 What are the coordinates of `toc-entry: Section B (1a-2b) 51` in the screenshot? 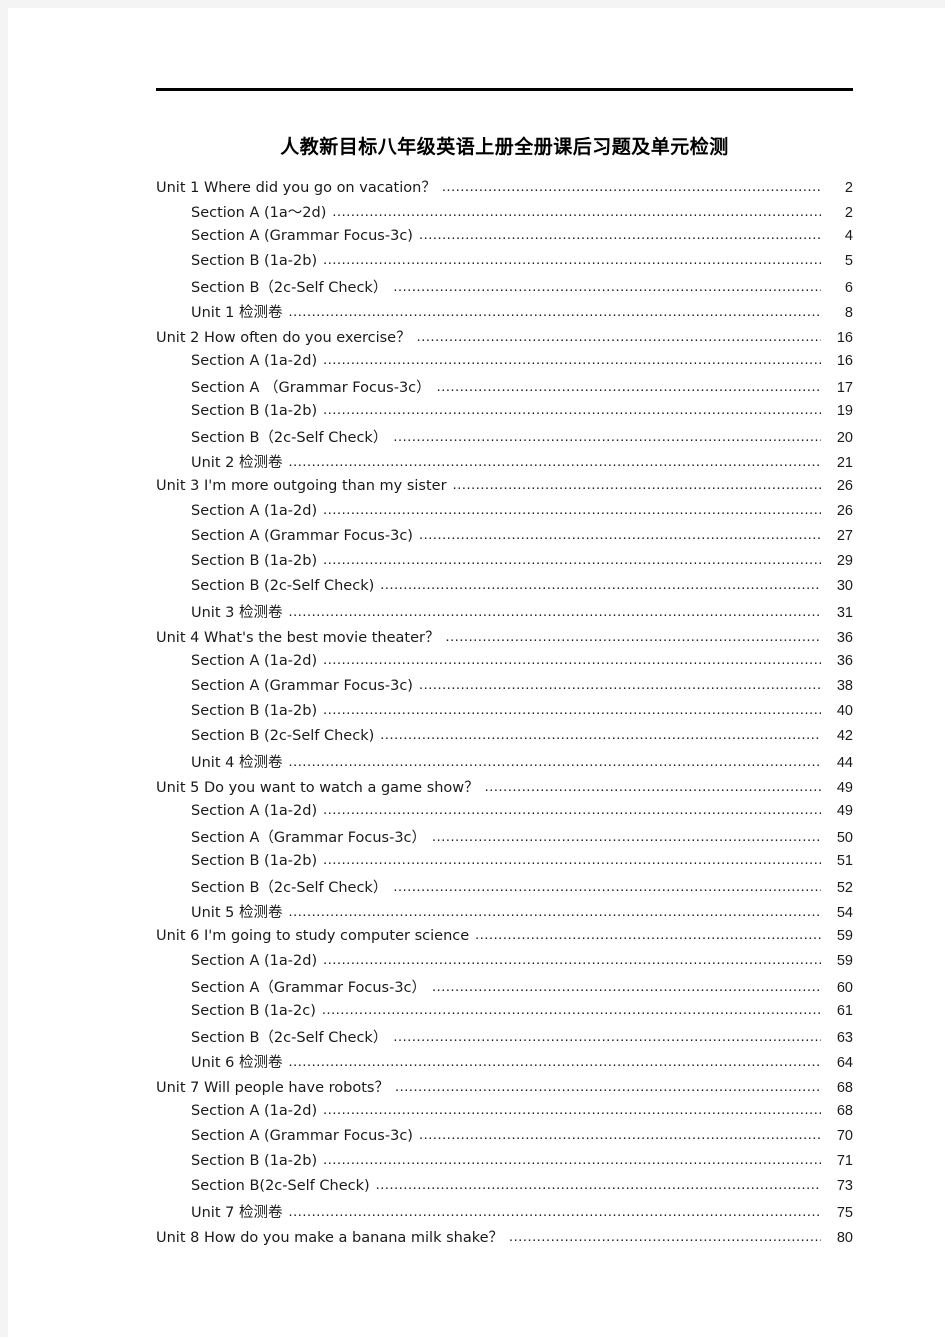 It's located at (504, 863).